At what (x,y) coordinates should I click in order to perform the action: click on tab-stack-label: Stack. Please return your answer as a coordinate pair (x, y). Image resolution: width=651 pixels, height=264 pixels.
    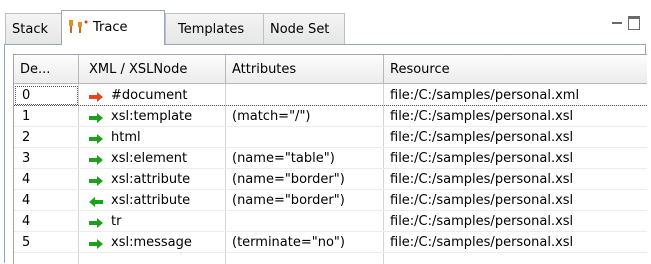
    Looking at the image, I should click on (30, 29).